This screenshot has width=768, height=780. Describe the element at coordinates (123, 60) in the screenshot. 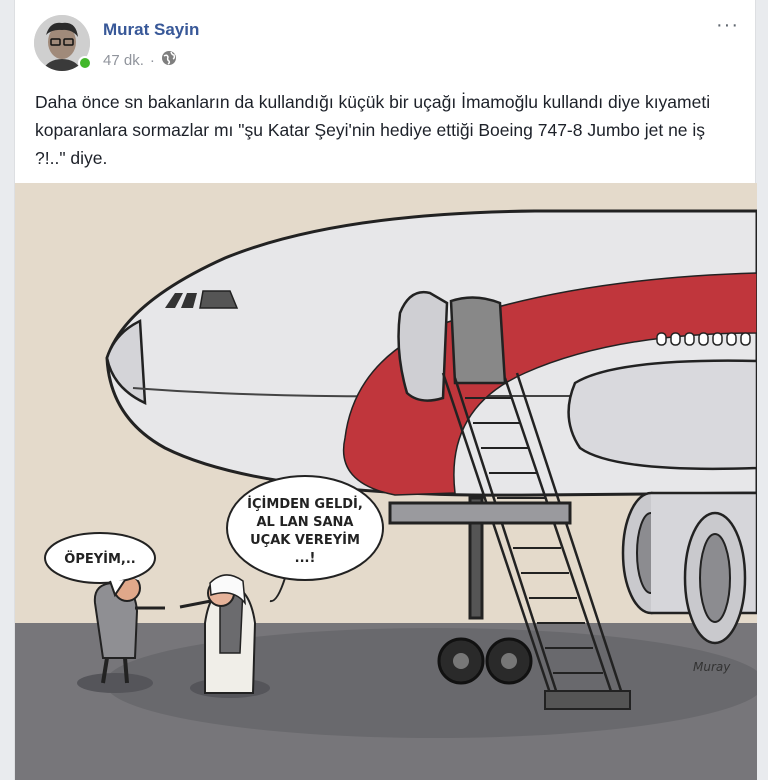

I see `post-time: 47 dk.` at that location.